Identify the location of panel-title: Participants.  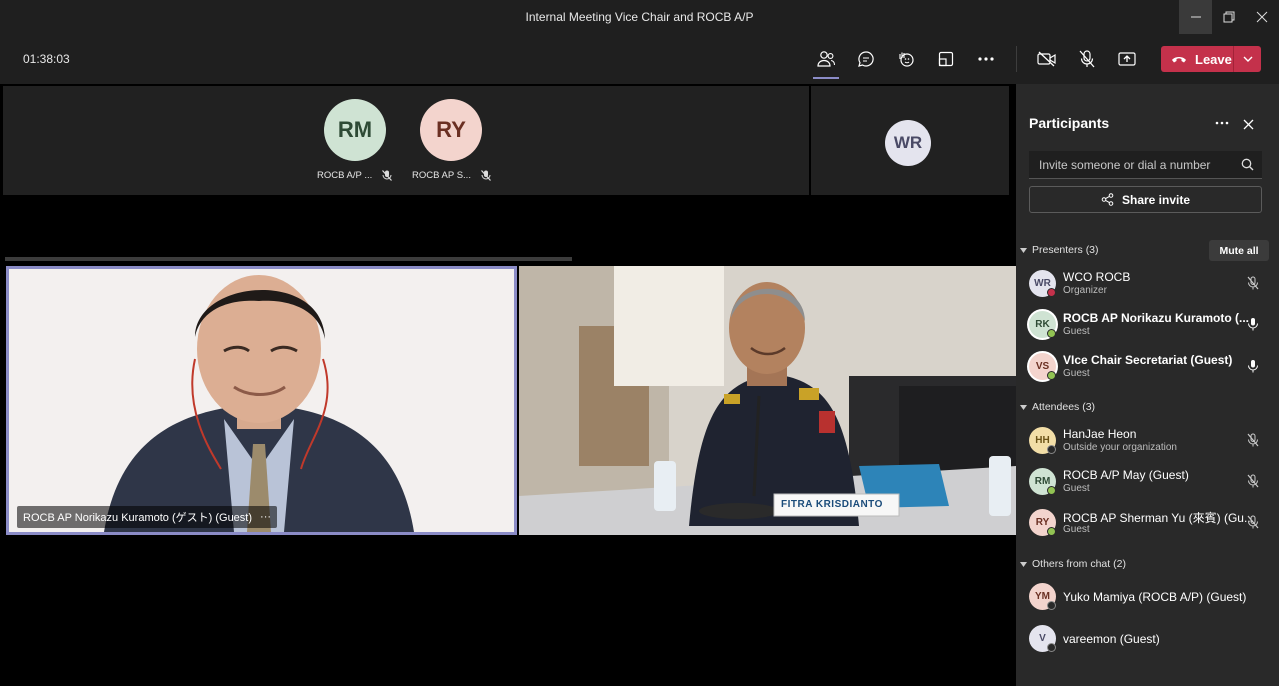
(1069, 123).